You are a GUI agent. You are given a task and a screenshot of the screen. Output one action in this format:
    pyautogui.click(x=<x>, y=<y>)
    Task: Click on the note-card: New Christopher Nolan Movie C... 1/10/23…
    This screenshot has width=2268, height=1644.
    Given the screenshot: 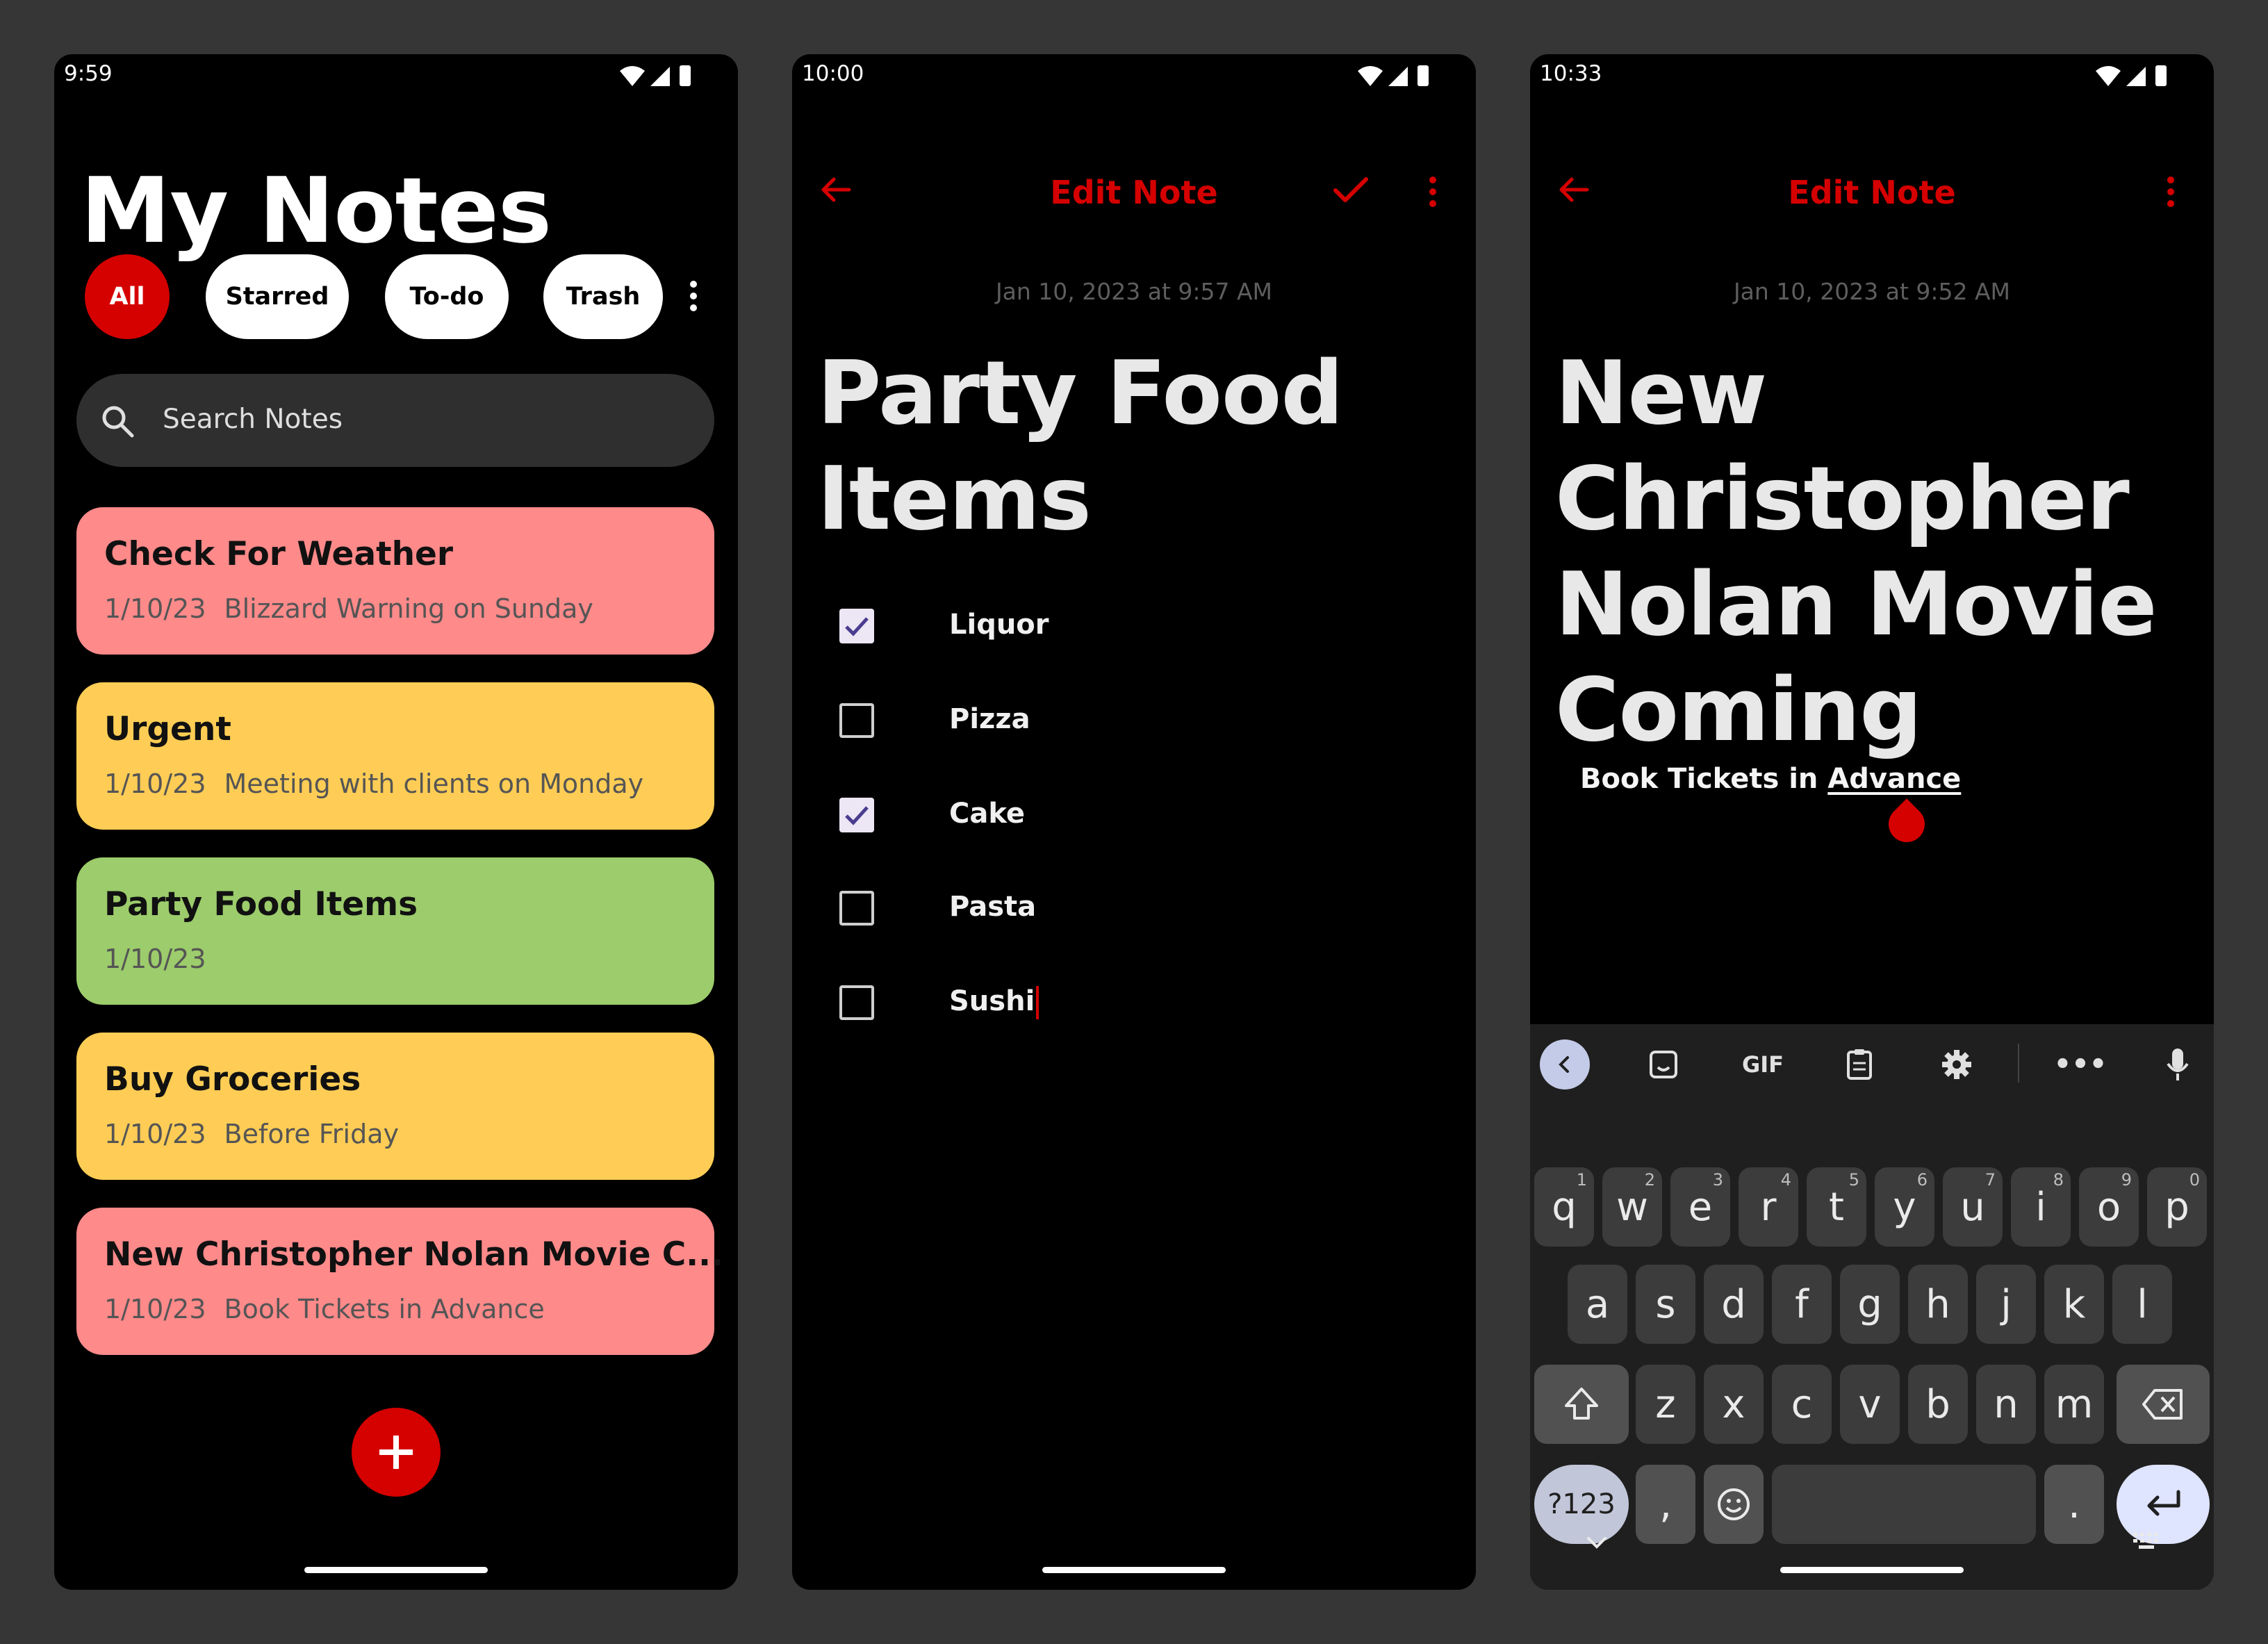 What is the action you would take?
    pyautogui.click(x=399, y=1281)
    